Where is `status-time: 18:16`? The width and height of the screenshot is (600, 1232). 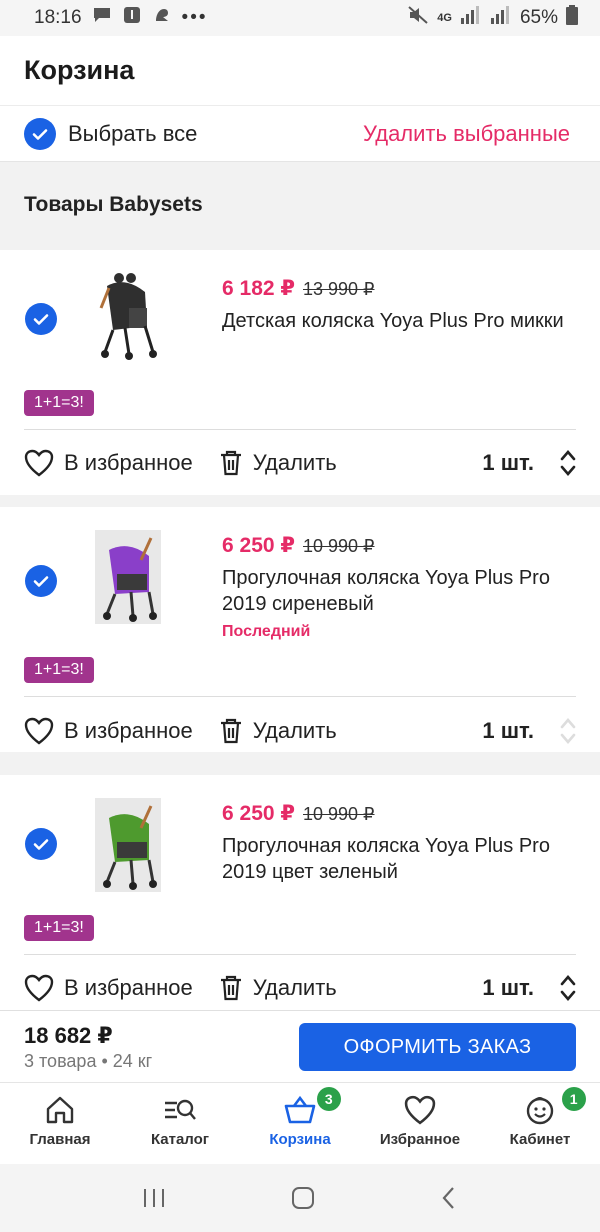 status-time: 18:16 is located at coordinates (58, 17).